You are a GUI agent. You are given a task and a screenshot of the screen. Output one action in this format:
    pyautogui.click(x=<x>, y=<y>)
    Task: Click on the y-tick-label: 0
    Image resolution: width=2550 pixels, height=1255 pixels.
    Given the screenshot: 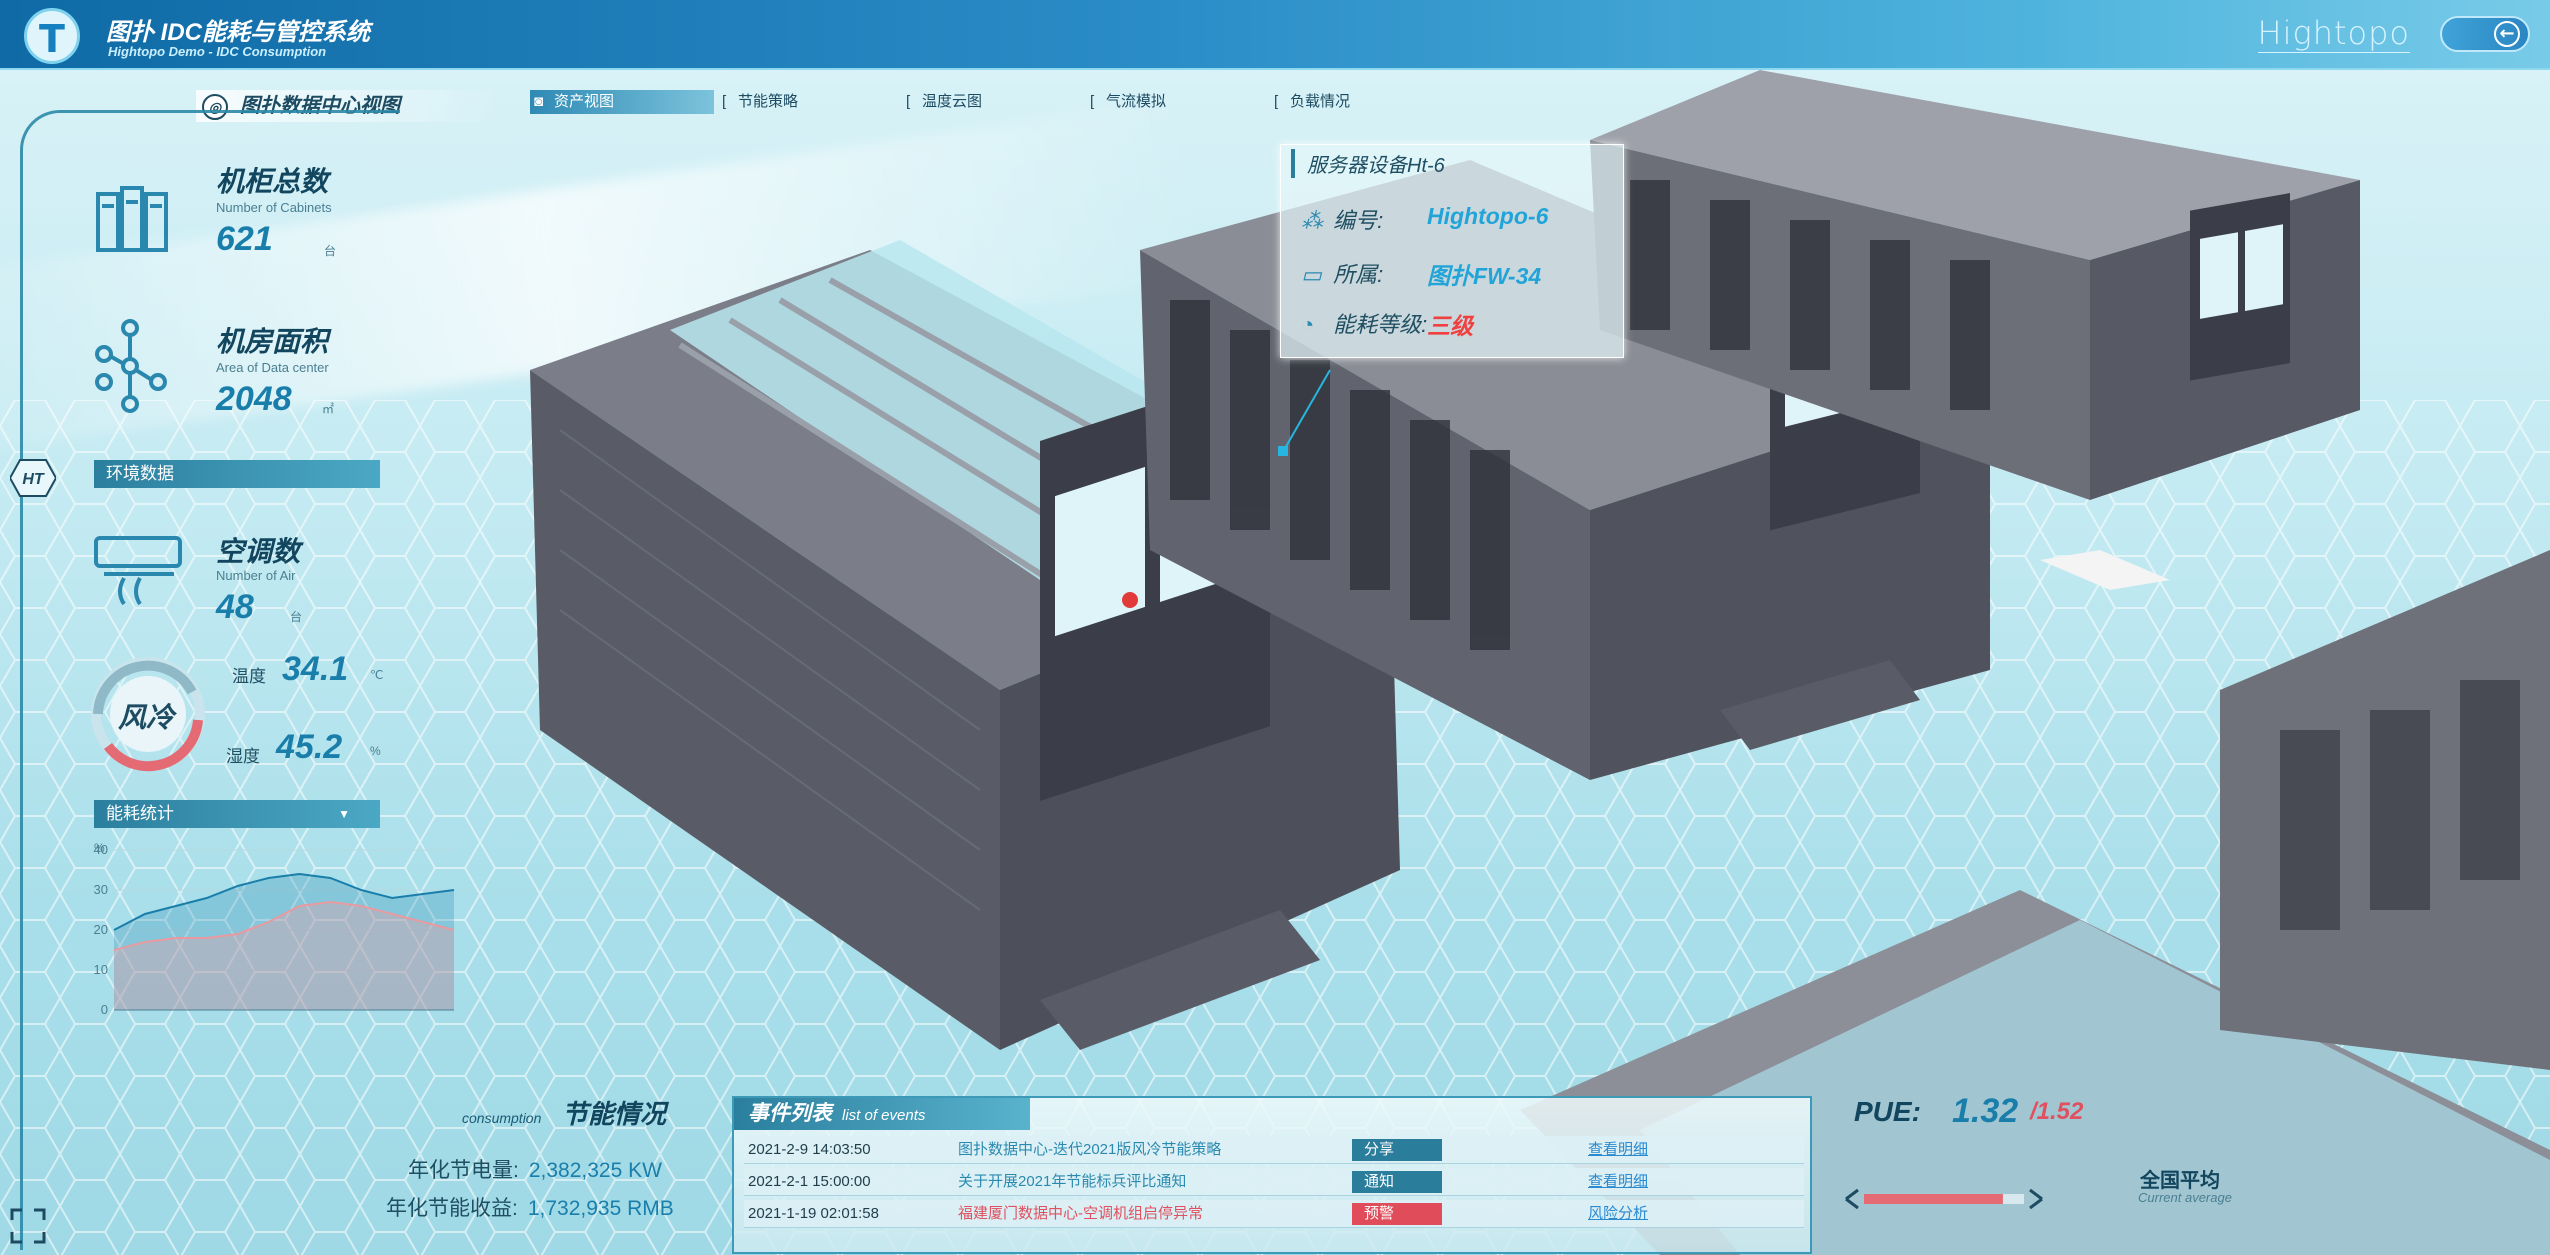 What is the action you would take?
    pyautogui.click(x=104, y=1009)
    